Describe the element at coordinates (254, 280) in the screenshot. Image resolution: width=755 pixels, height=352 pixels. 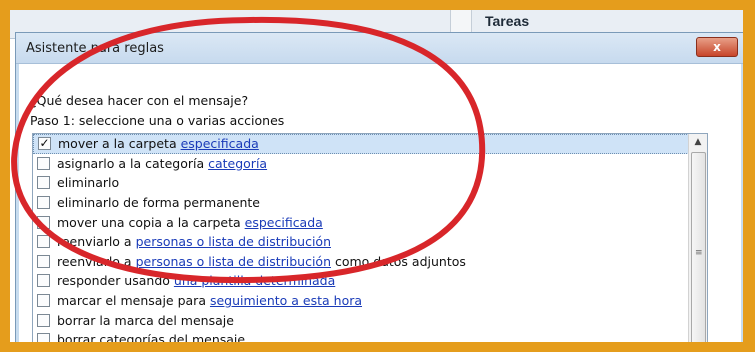
I see `action-link: una plantilla determinada` at that location.